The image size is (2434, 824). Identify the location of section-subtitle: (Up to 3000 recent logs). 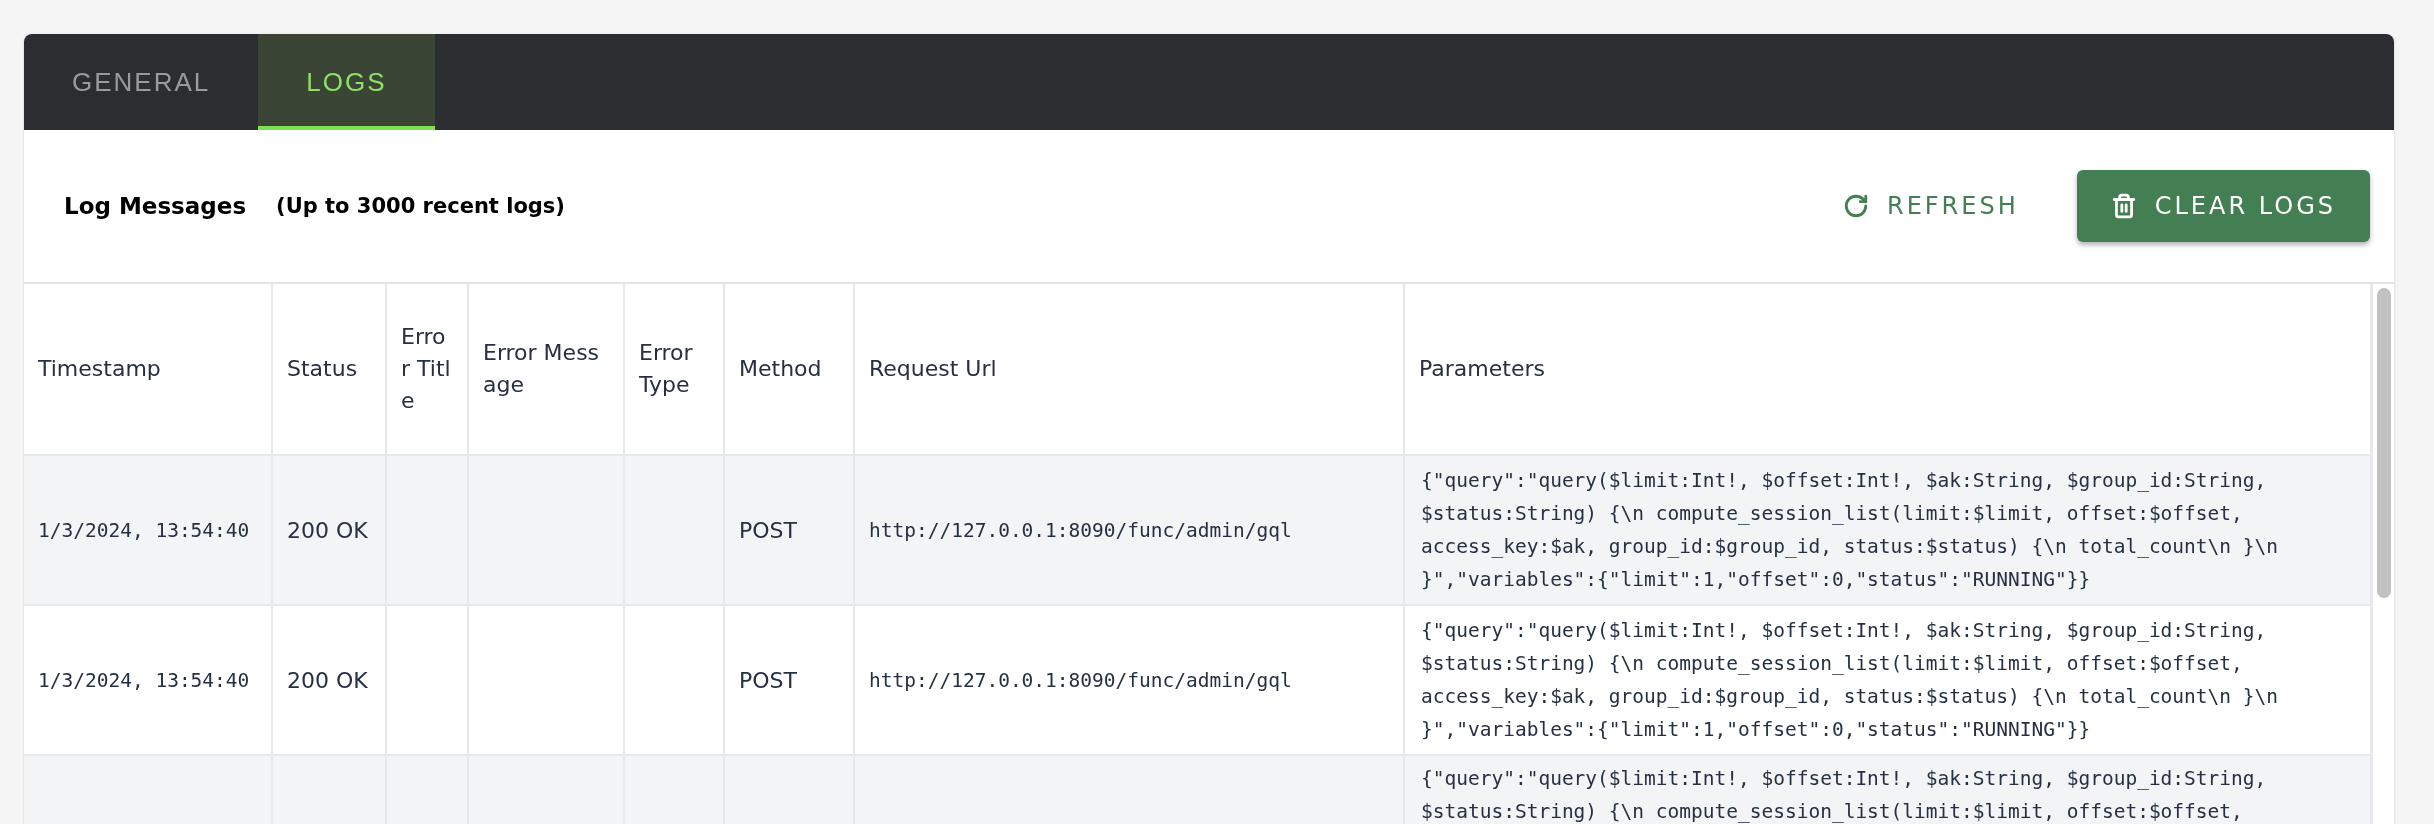
(420, 206).